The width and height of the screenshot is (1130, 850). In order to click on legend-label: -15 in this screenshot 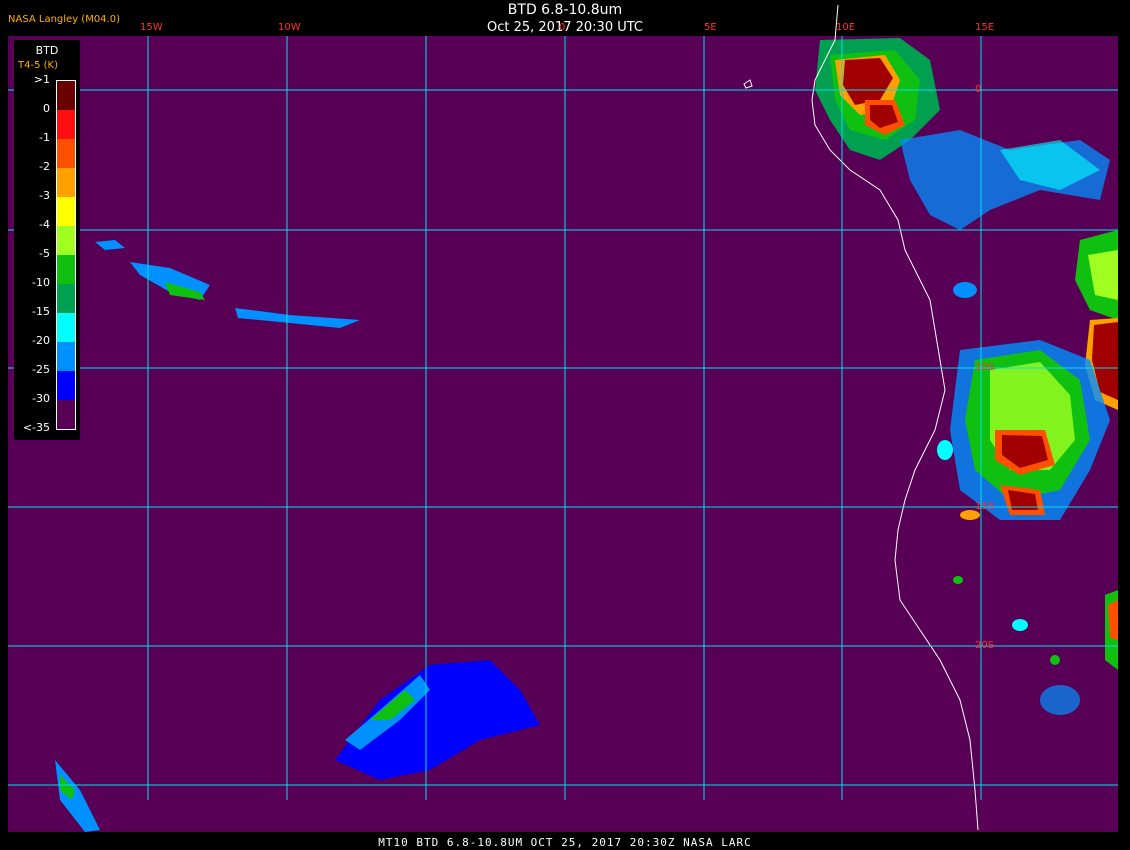, I will do `click(41, 311)`.